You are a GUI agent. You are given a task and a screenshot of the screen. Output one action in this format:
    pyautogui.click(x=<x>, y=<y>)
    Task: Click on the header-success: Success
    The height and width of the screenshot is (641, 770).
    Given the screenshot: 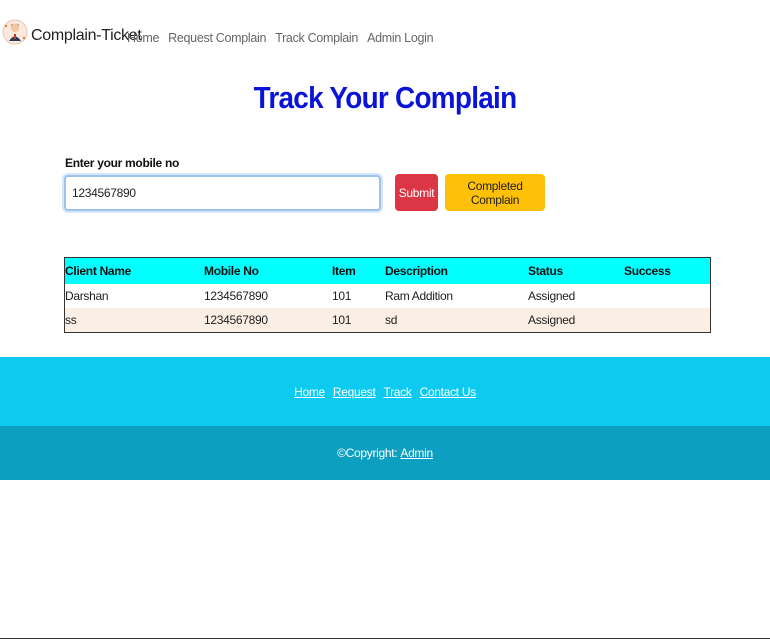 What is the action you would take?
    pyautogui.click(x=647, y=271)
    